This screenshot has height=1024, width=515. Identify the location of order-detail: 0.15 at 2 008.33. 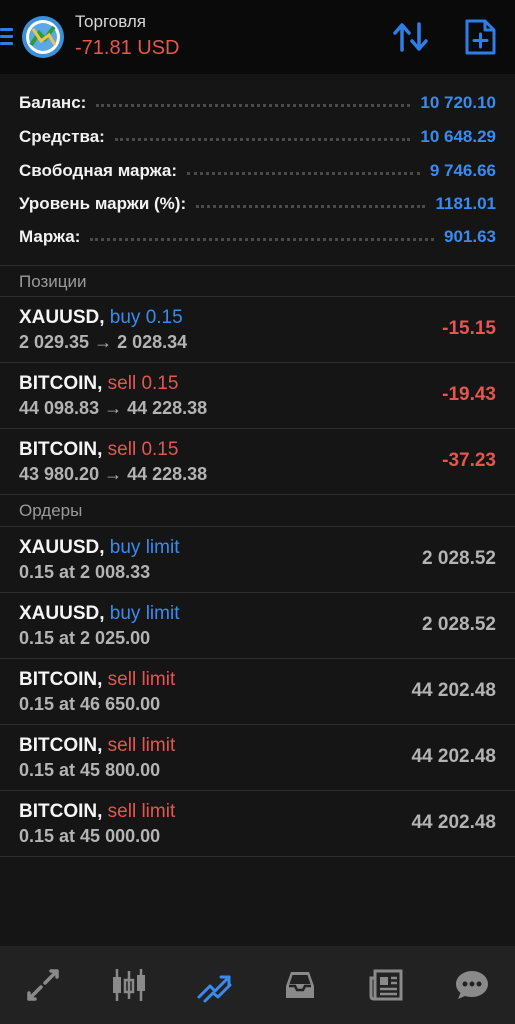
(85, 572).